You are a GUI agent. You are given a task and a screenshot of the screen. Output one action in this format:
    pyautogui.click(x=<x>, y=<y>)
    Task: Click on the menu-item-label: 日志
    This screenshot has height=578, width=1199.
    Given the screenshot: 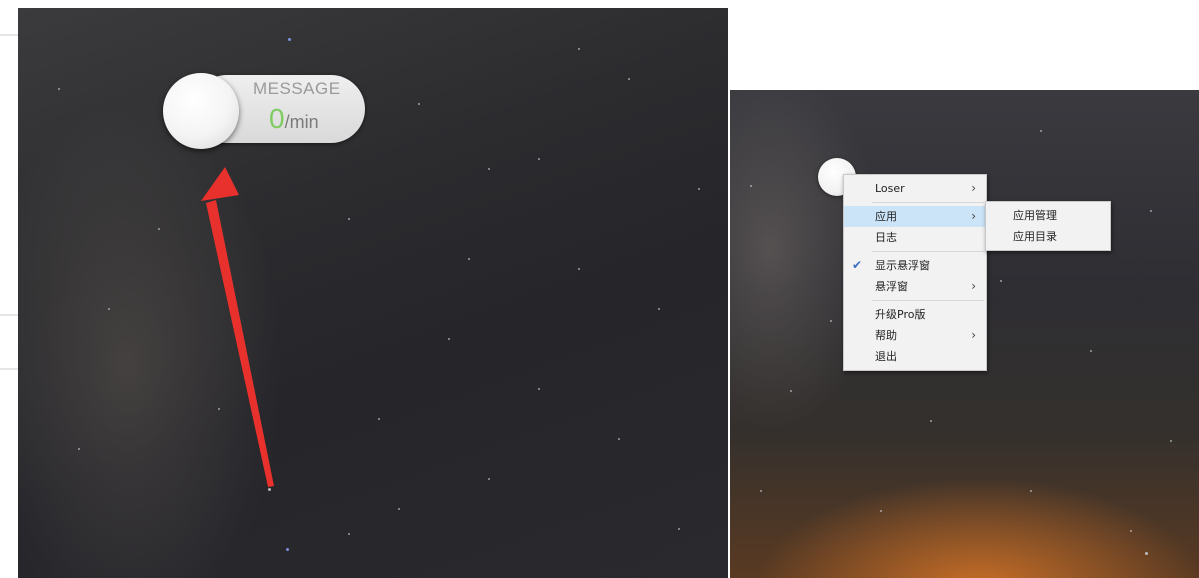 What is the action you would take?
    pyautogui.click(x=886, y=237)
    